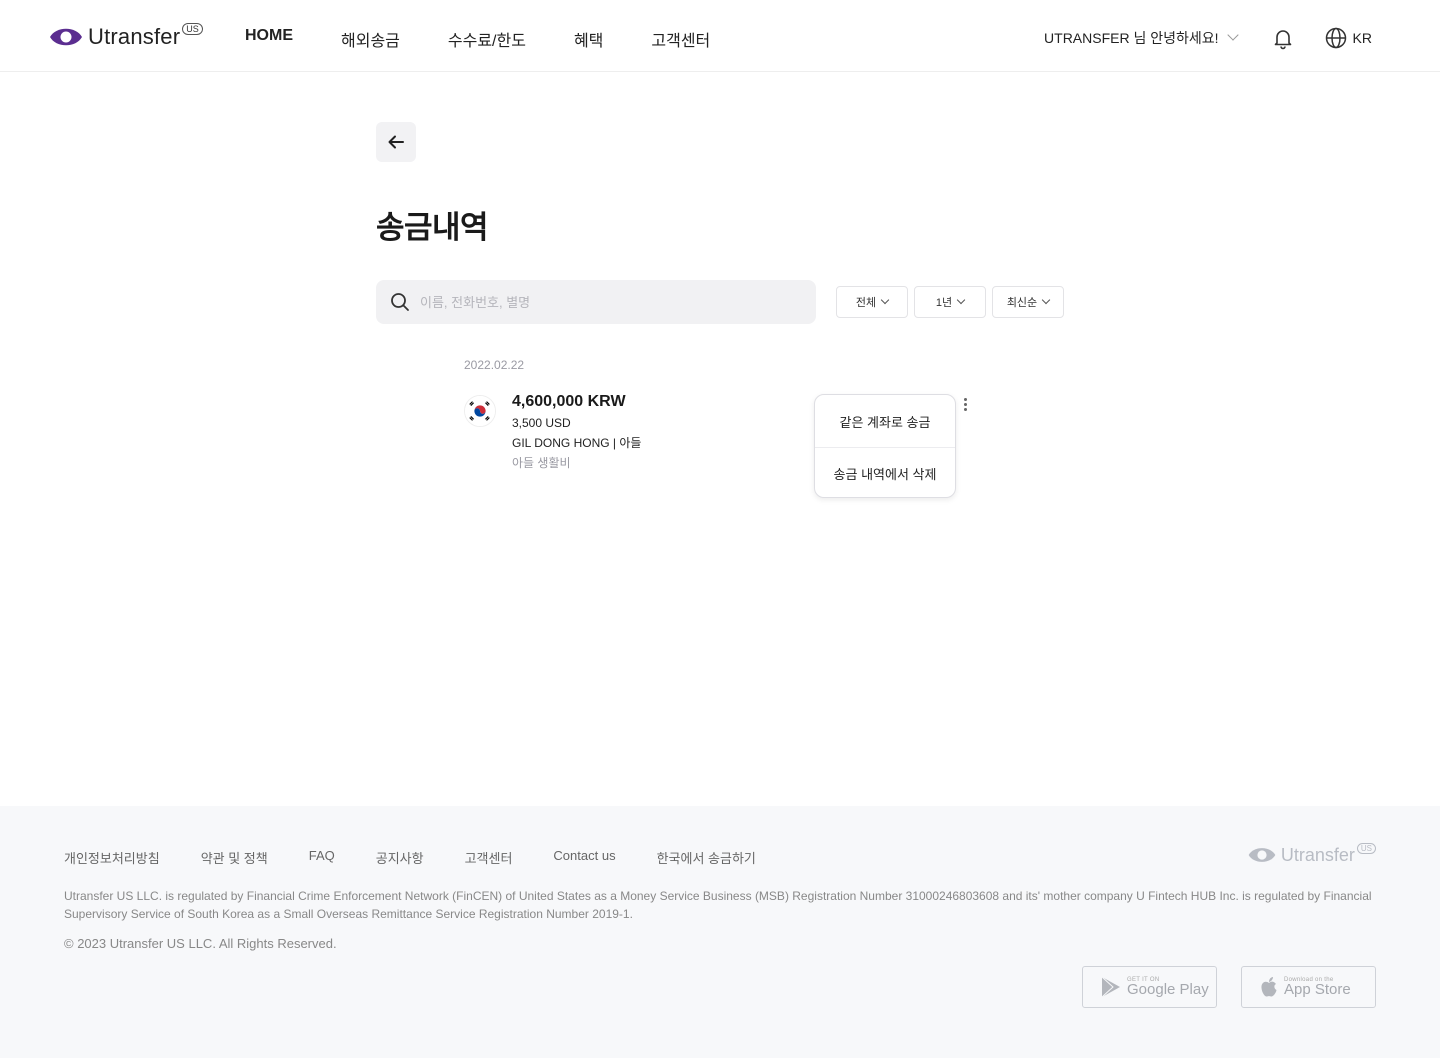 This screenshot has height=1058, width=1440. Describe the element at coordinates (1366, 848) in the screenshot. I see `footer-logo-badge: US` at that location.